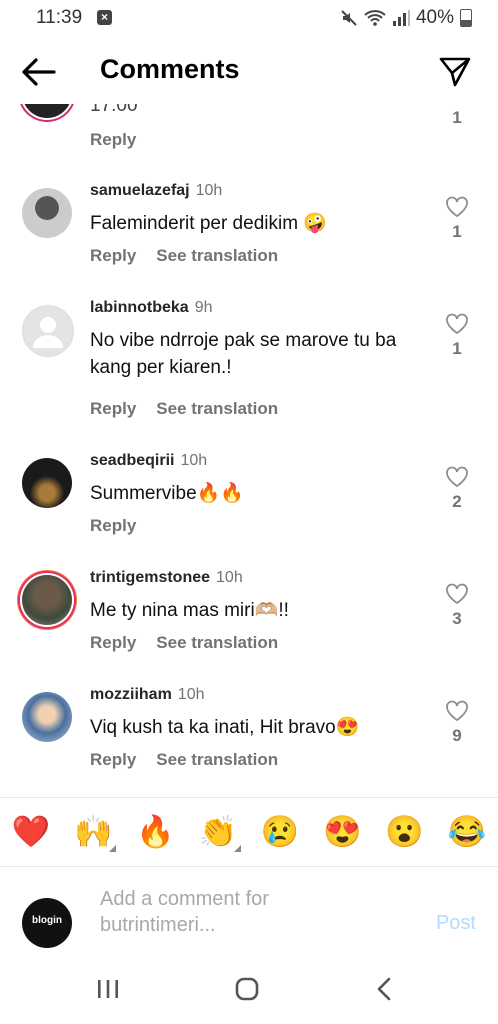  What do you see at coordinates (249, 18) in the screenshot?
I see `status-bar: 11:39 × 40%` at bounding box center [249, 18].